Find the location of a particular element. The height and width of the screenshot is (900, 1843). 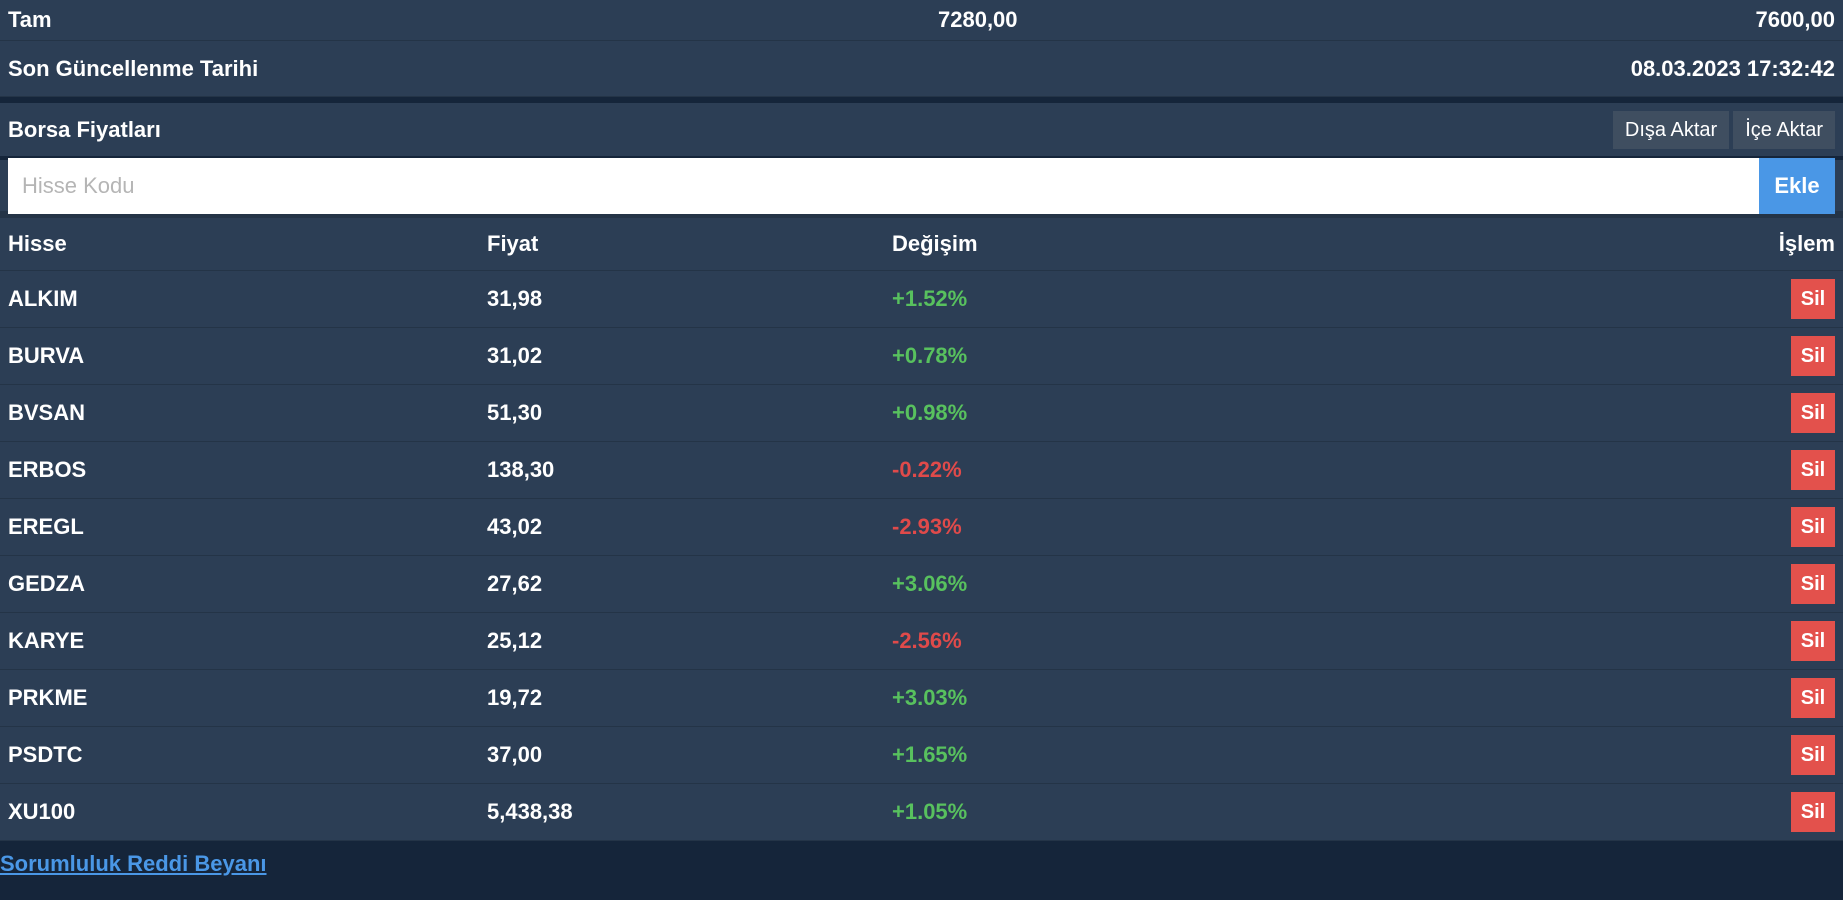

table-row: BURVA 31,02 +0.78% Sil is located at coordinates (921, 356).